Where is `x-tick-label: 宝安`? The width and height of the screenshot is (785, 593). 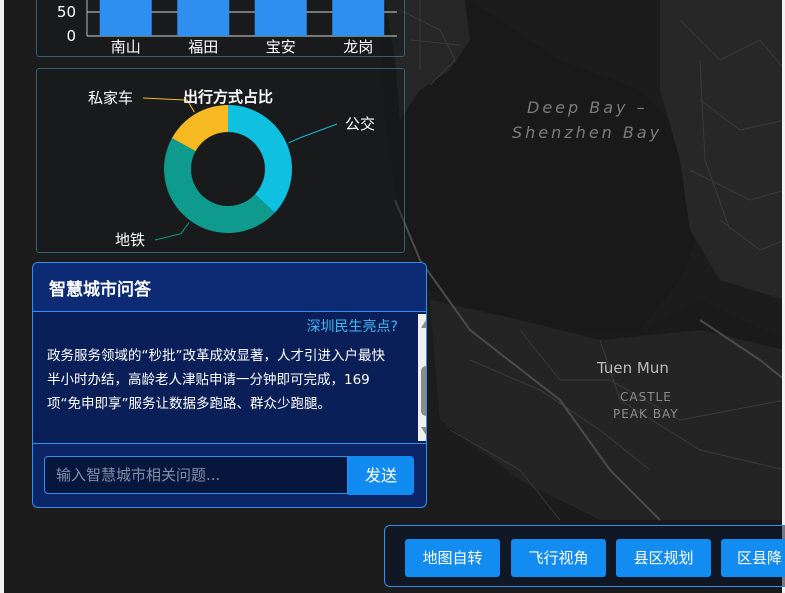 x-tick-label: 宝安 is located at coordinates (281, 47).